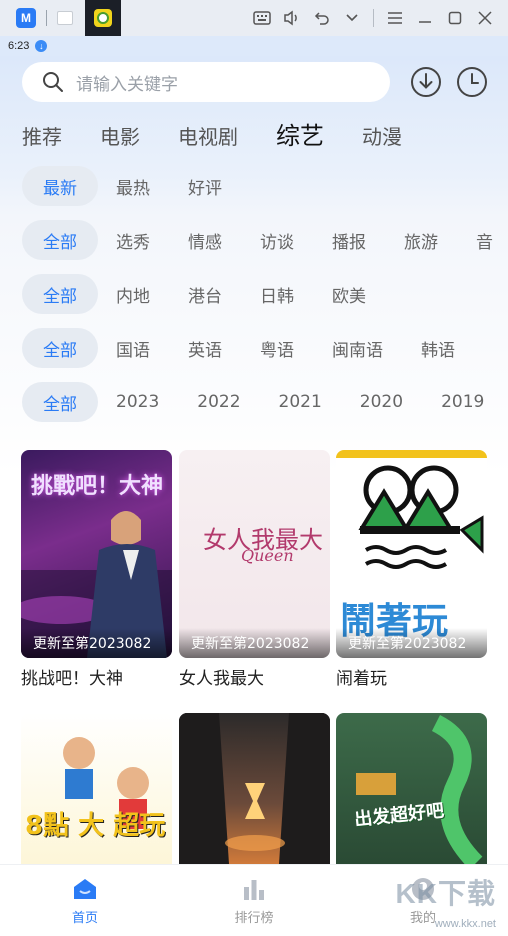 Image resolution: width=508 pixels, height=936 pixels. Describe the element at coordinates (254, 46) in the screenshot. I see `status-bar: 6:23 ↓` at that location.